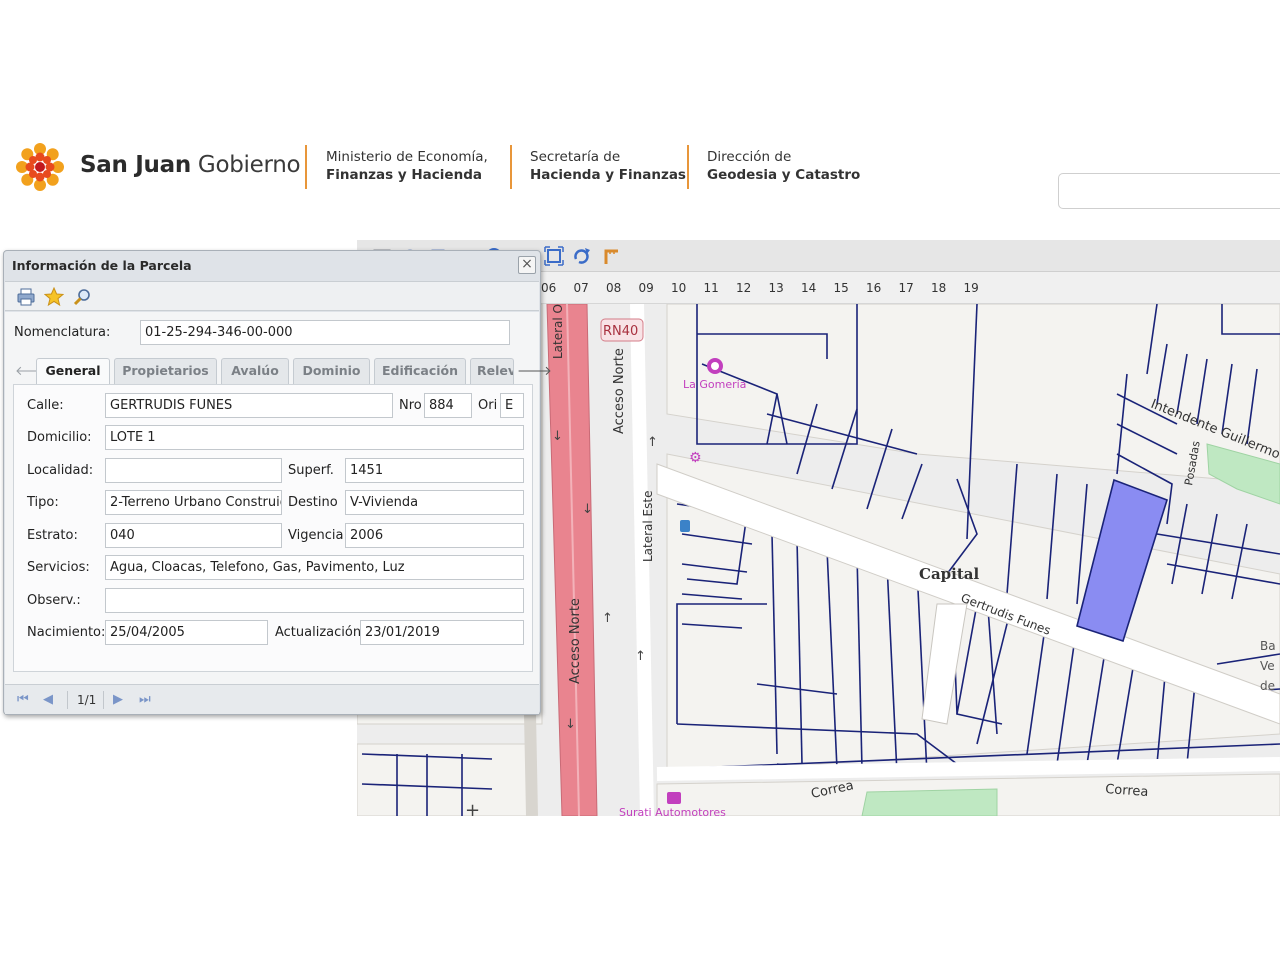 The height and width of the screenshot is (960, 1280). I want to click on ruler-label: 06, so click(549, 288).